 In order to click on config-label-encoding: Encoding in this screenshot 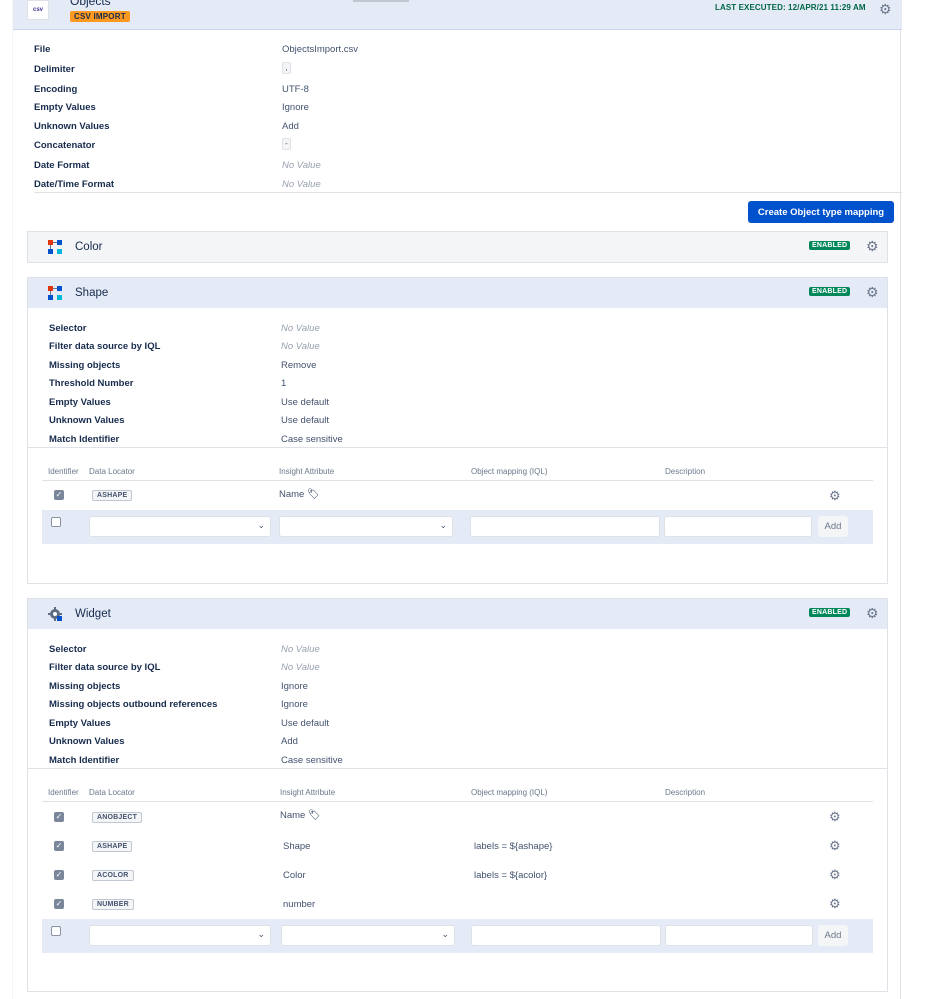, I will do `click(56, 89)`.